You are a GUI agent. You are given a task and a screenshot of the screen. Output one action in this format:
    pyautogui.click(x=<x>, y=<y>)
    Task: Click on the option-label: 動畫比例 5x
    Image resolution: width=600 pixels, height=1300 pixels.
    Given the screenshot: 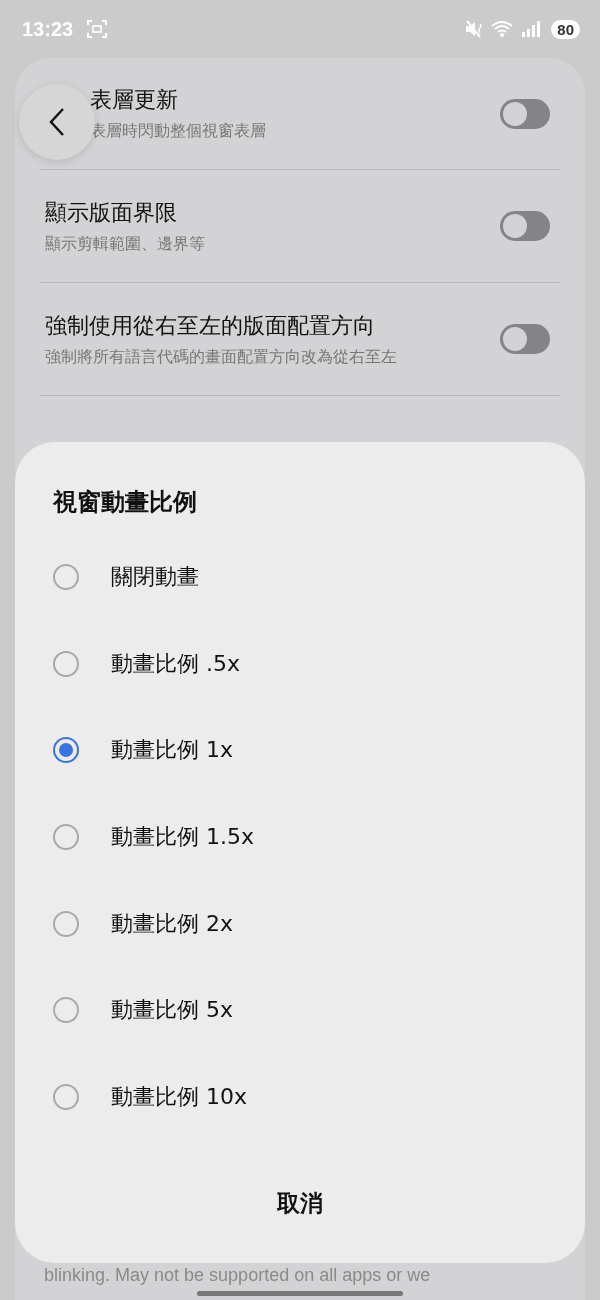 What is the action you would take?
    pyautogui.click(x=172, y=1010)
    